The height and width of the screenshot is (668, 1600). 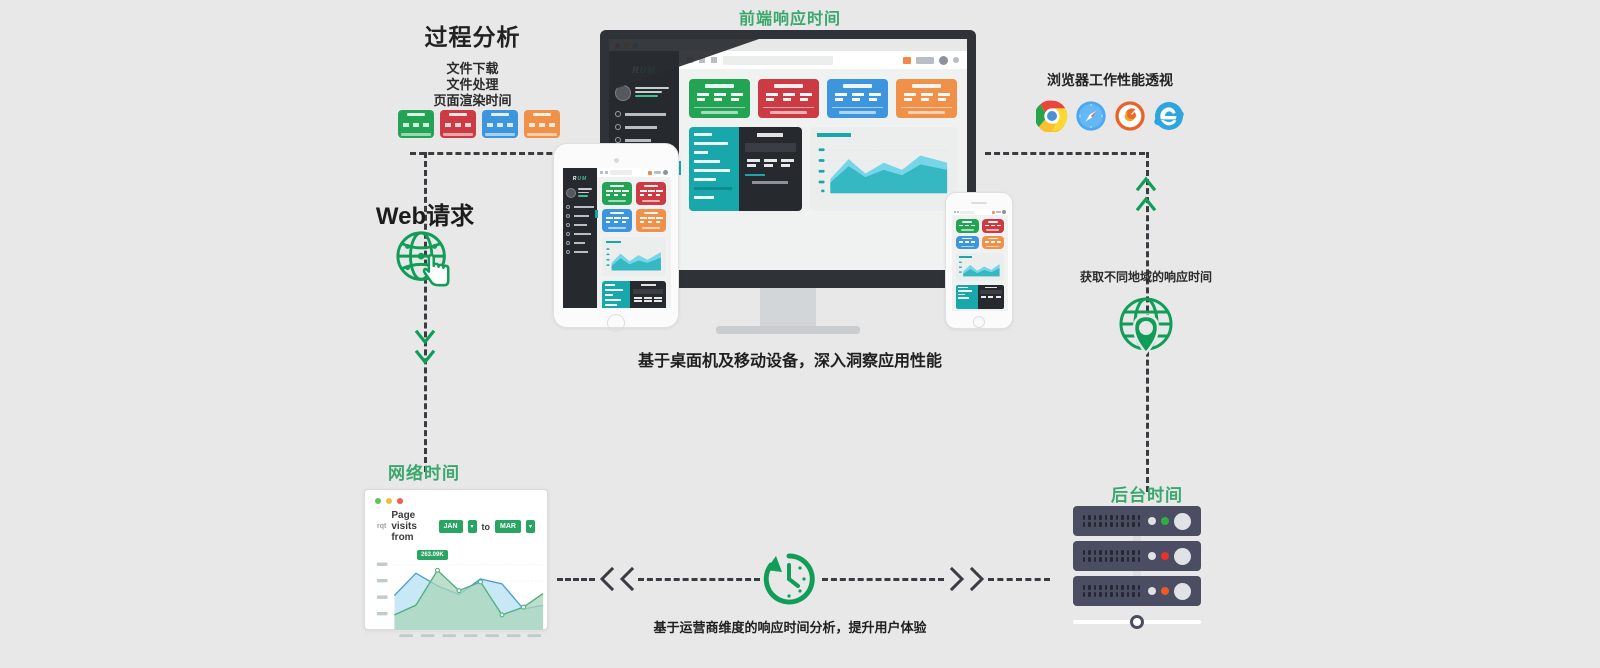 I want to click on refresh-icon, so click(x=702, y=60).